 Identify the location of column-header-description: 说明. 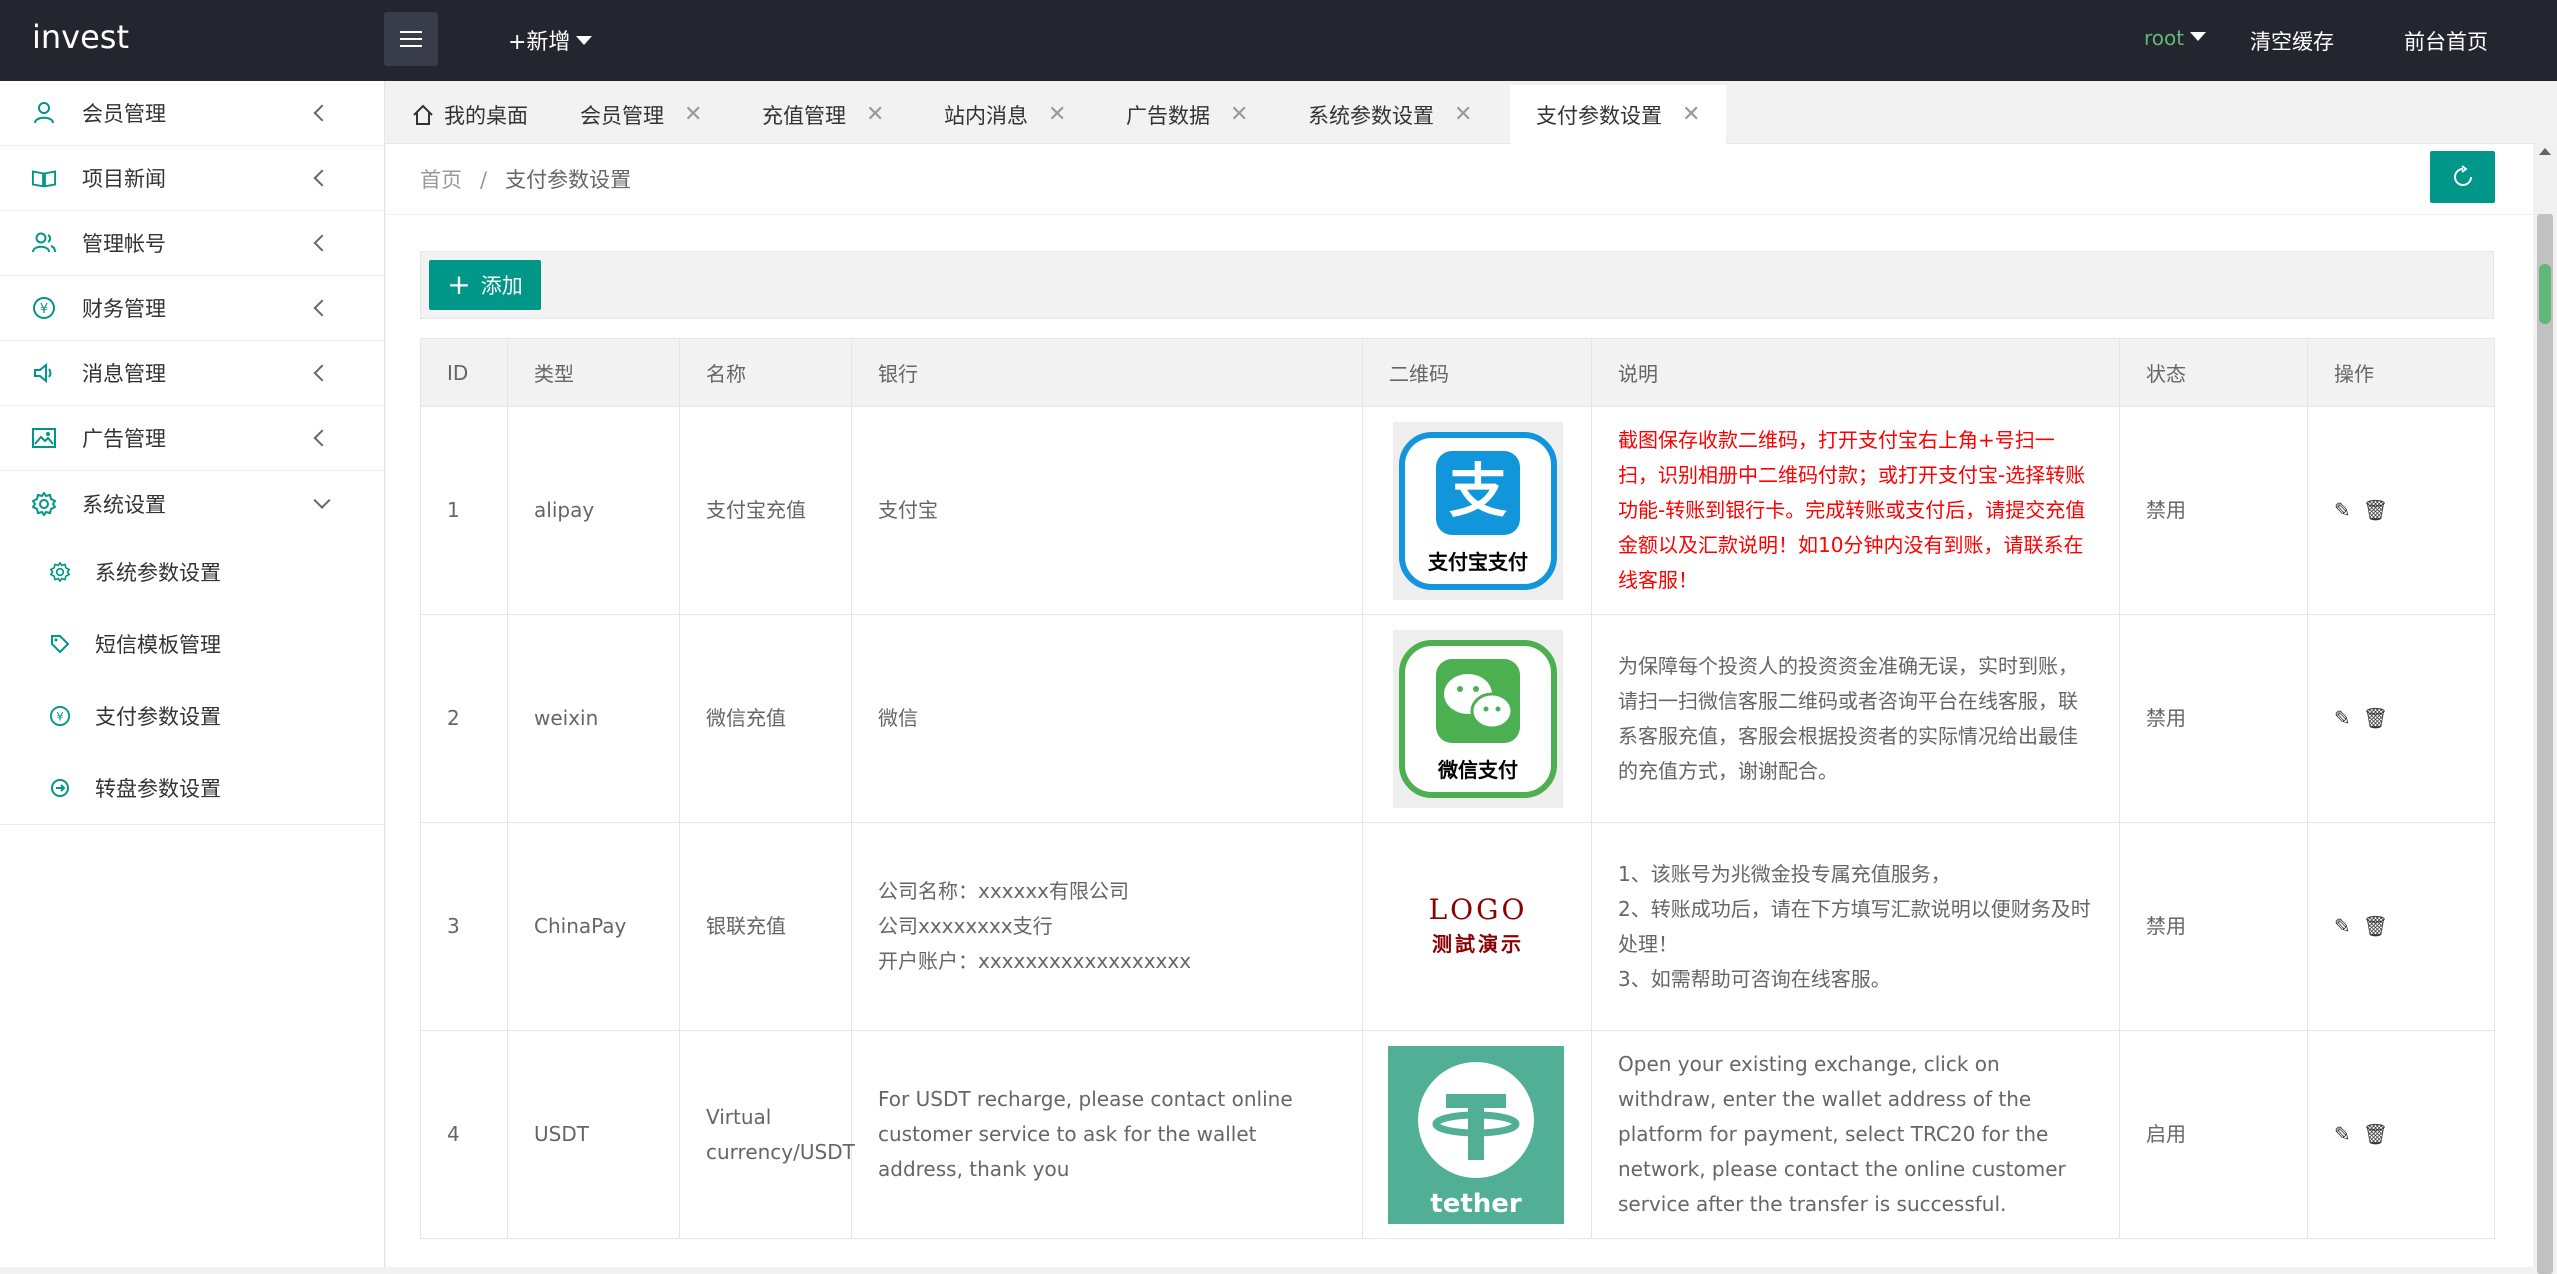
(1855, 372).